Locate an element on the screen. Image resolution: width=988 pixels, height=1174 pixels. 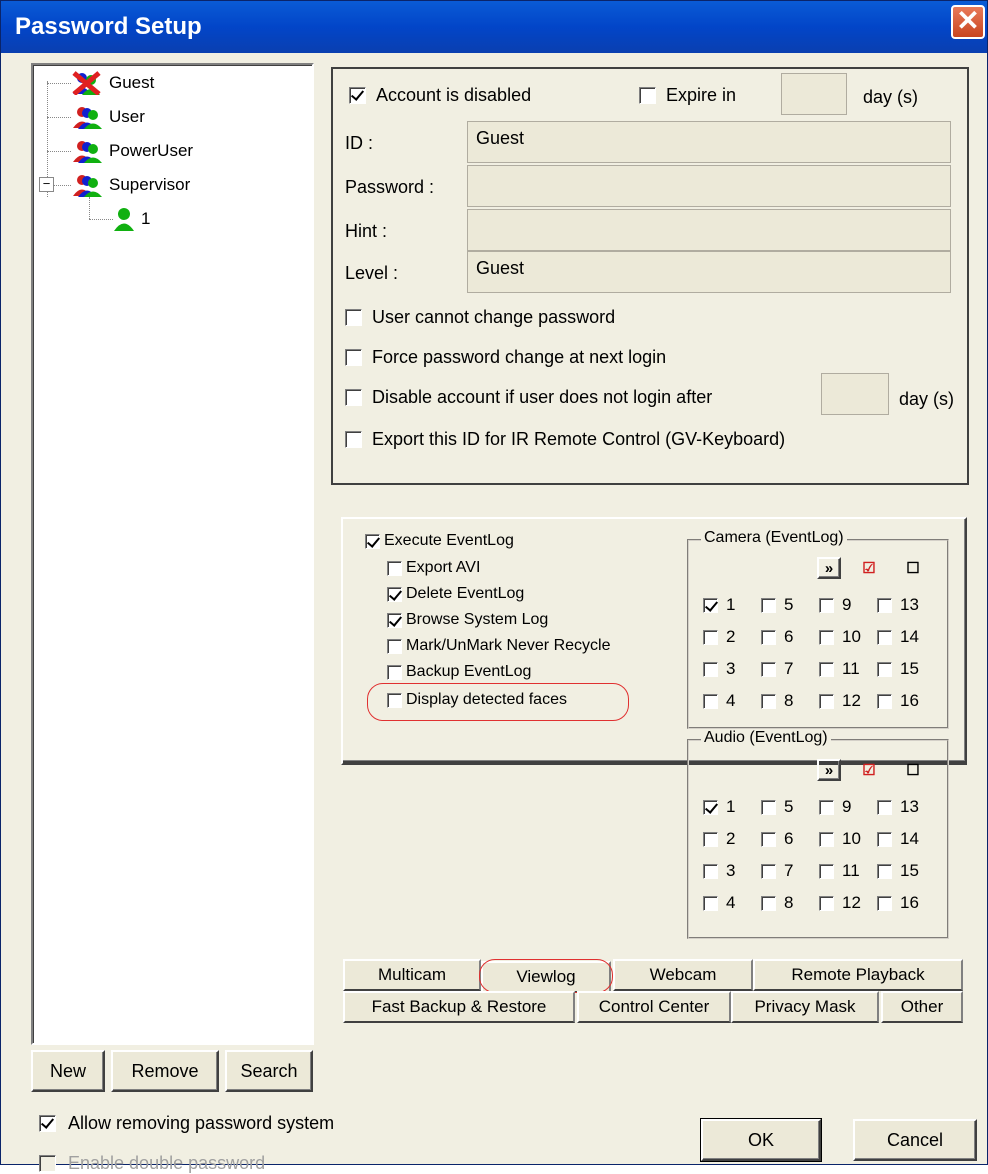
tree-item-poweruser: PowerUser is located at coordinates (132, 151).